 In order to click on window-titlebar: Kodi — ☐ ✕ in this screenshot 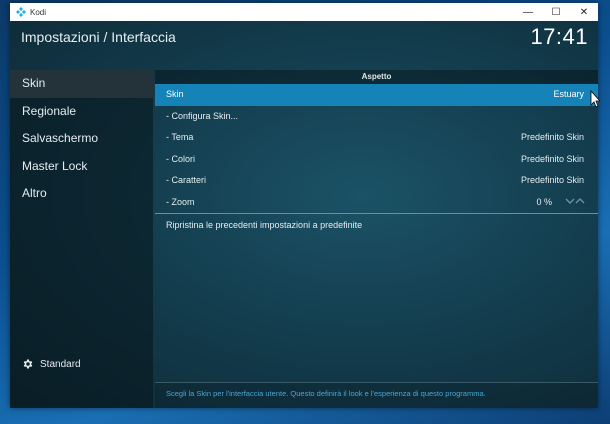, I will do `click(304, 12)`.